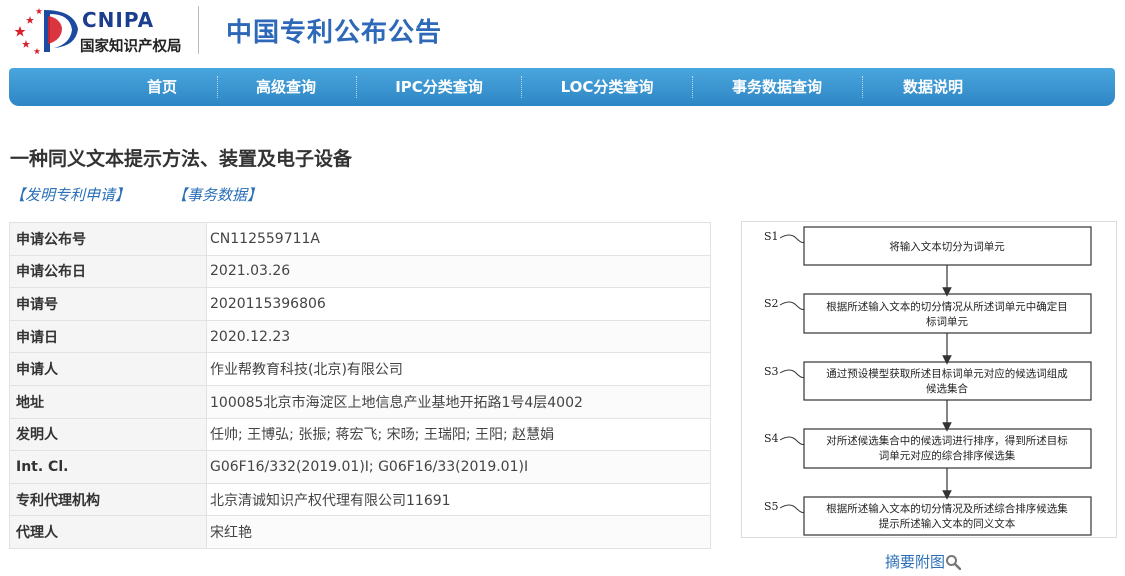 The image size is (1125, 576). I want to click on abstract-figure-link: 摘要附图, so click(923, 561).